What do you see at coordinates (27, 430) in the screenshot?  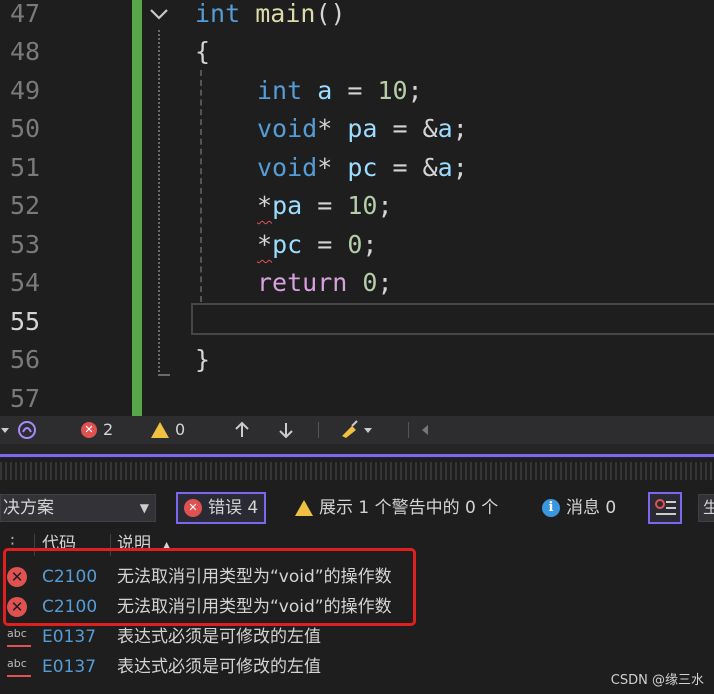 I see `intellicode-icon` at bounding box center [27, 430].